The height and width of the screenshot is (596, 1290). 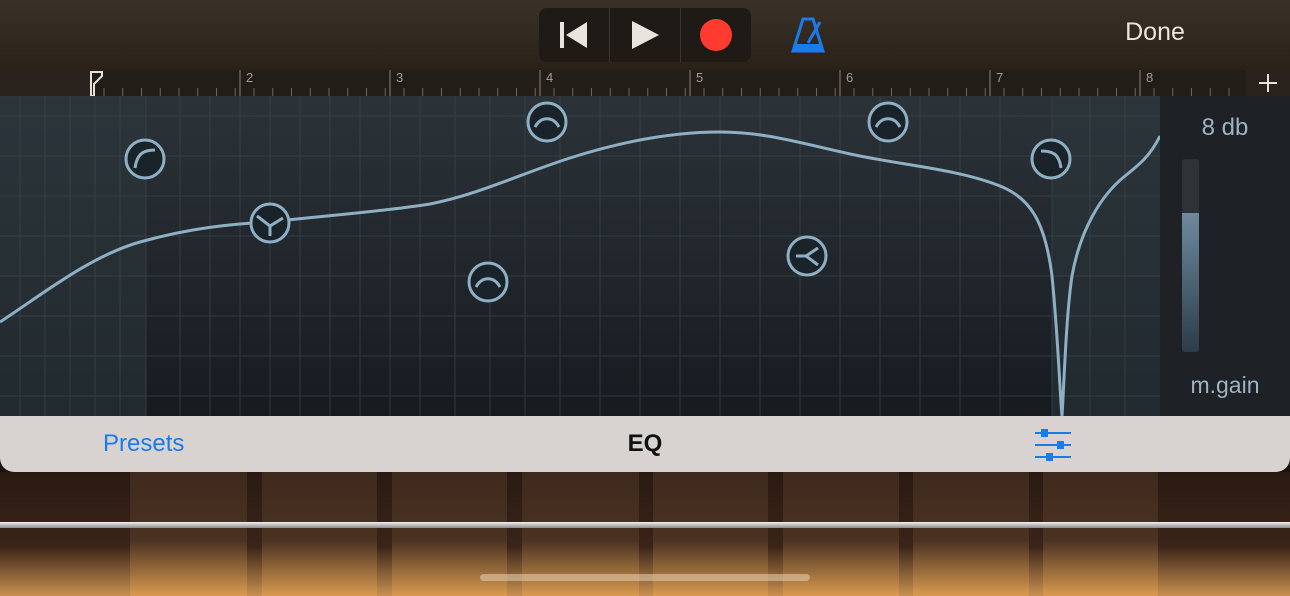 I want to click on bar-number-label: 3, so click(x=399, y=77).